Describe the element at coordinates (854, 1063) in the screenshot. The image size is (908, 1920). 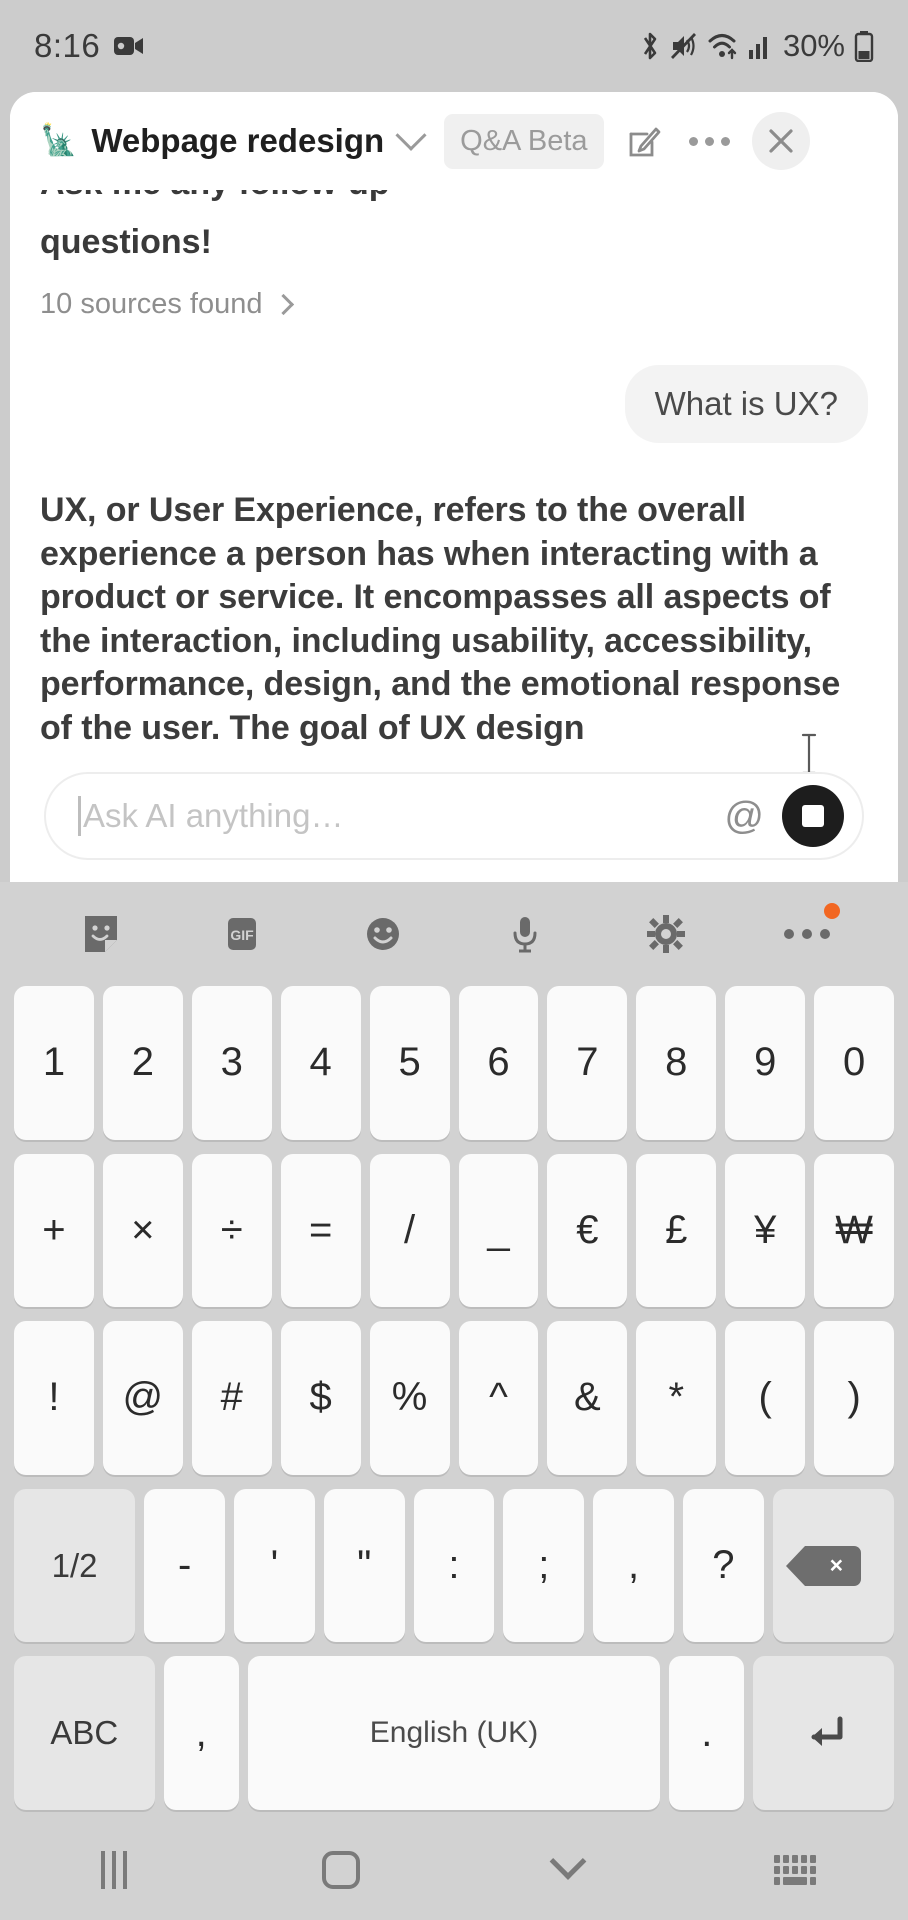
I see `key-0: 0` at that location.